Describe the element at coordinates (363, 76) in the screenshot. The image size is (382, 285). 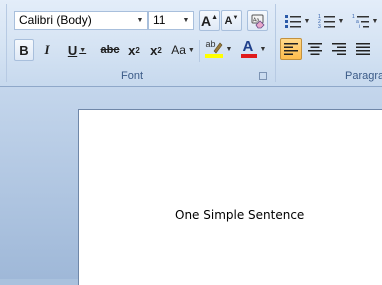
I see `paragraph-group-label: Paragra` at that location.